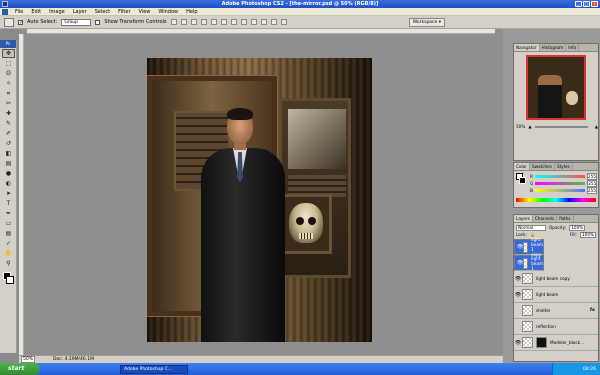 This screenshot has height=375, width=600. I want to click on background-color-swatch, so click(10, 280).